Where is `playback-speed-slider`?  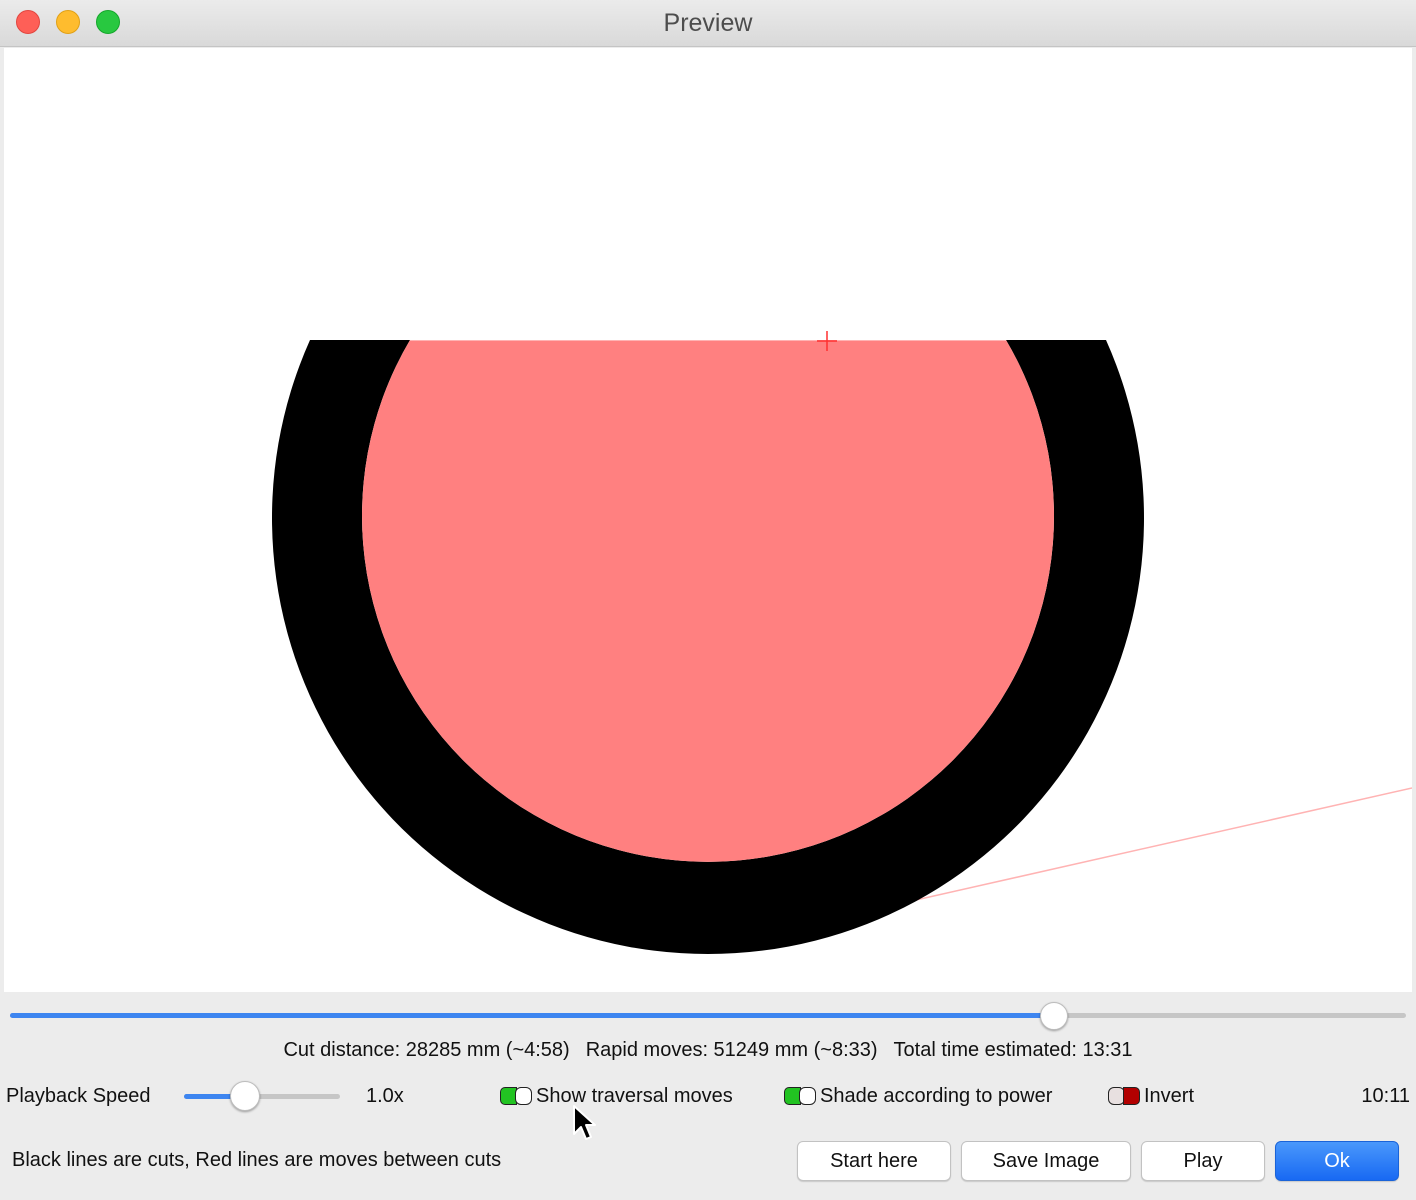 playback-speed-slider is located at coordinates (262, 1096).